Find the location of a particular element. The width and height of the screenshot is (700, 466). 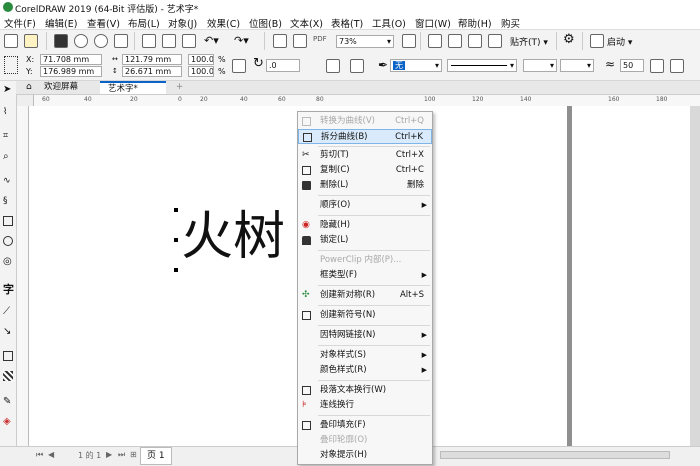

show-rulers-icon is located at coordinates (435, 41).